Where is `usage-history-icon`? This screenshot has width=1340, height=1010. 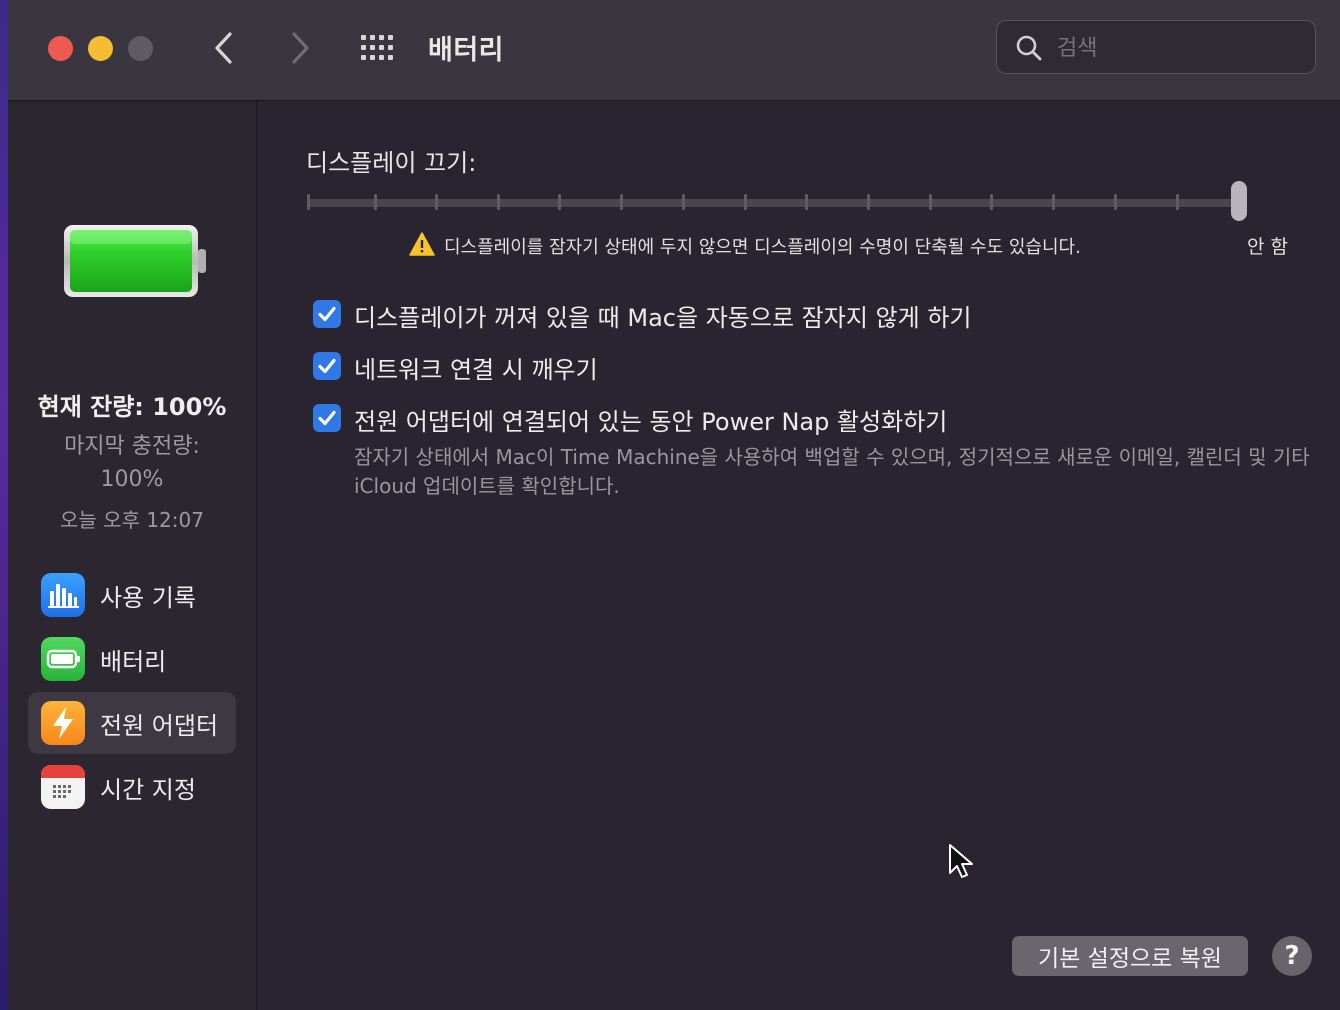 usage-history-icon is located at coordinates (63, 595).